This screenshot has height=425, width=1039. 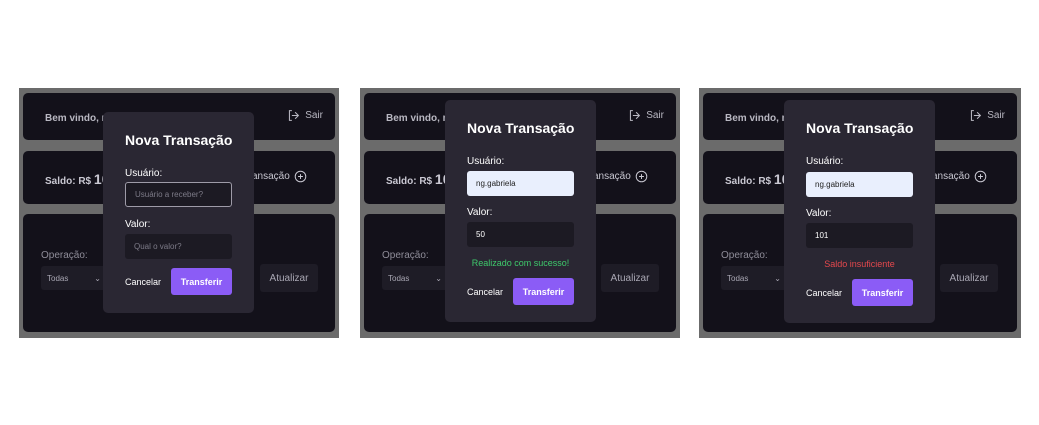 What do you see at coordinates (520, 263) in the screenshot?
I see `success-message: Realizado com sucesso!` at bounding box center [520, 263].